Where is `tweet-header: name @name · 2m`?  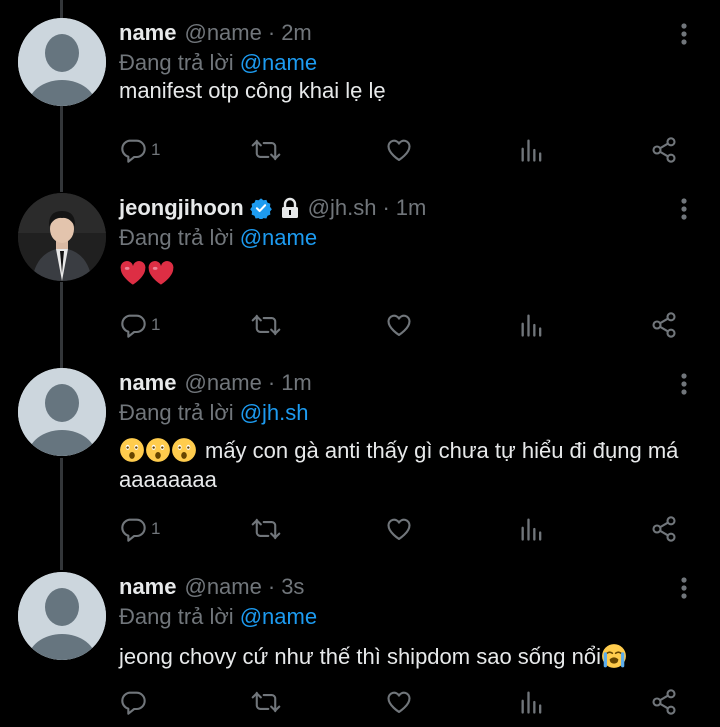
tweet-header: name @name · 2m is located at coordinates (215, 33).